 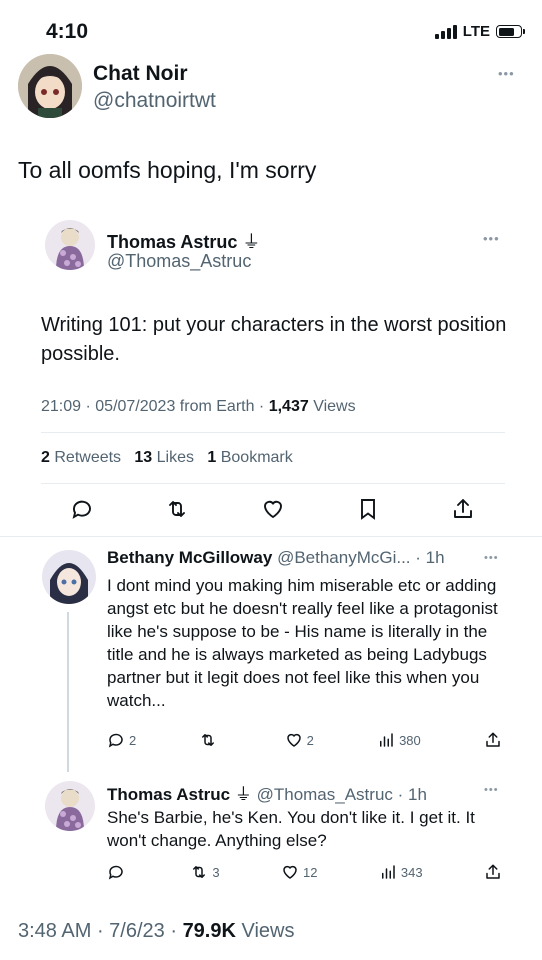 What do you see at coordinates (271, 31) in the screenshot?
I see `status-bar: 4:10 LTE` at bounding box center [271, 31].